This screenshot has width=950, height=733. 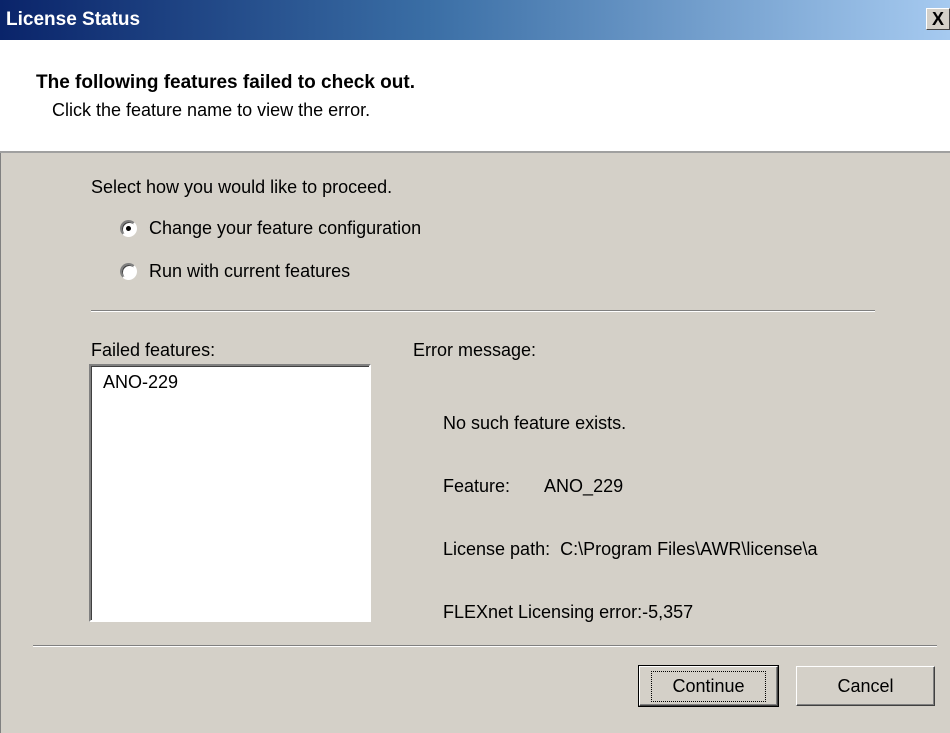 I want to click on continue-button: Continue, so click(x=708, y=686).